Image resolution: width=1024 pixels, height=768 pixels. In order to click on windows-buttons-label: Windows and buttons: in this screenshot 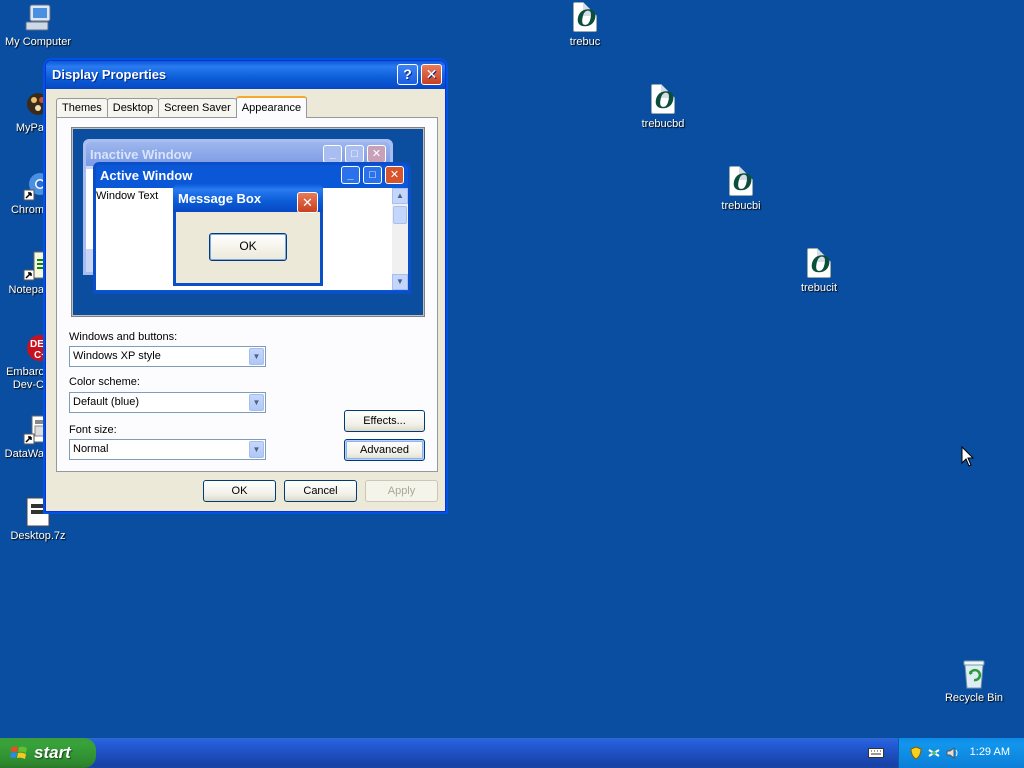, I will do `click(123, 337)`.